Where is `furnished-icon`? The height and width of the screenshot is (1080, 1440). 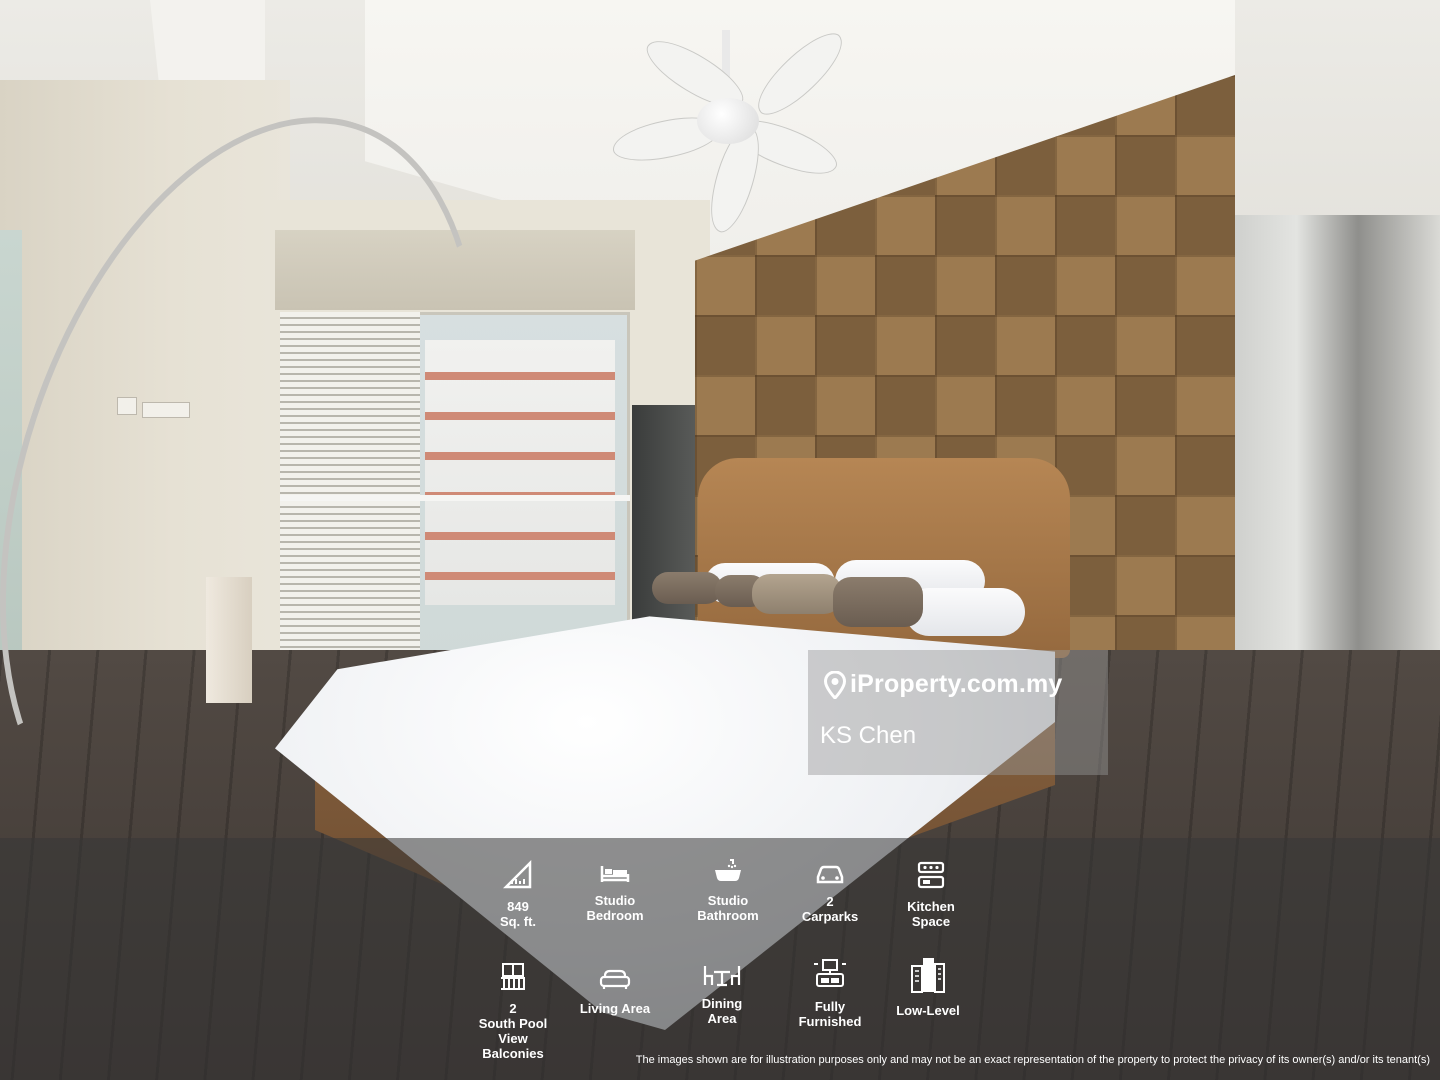 furnished-icon is located at coordinates (830, 976).